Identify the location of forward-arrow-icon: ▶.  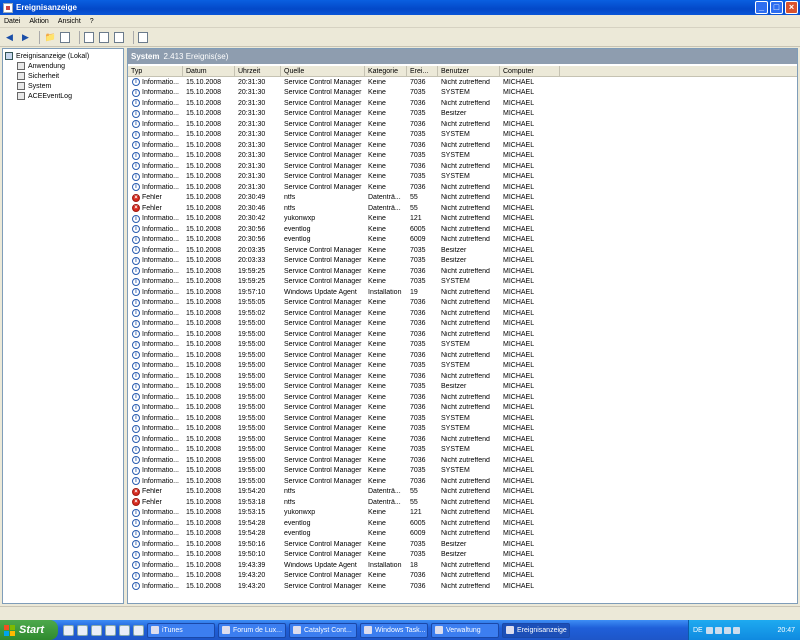
(25, 37).